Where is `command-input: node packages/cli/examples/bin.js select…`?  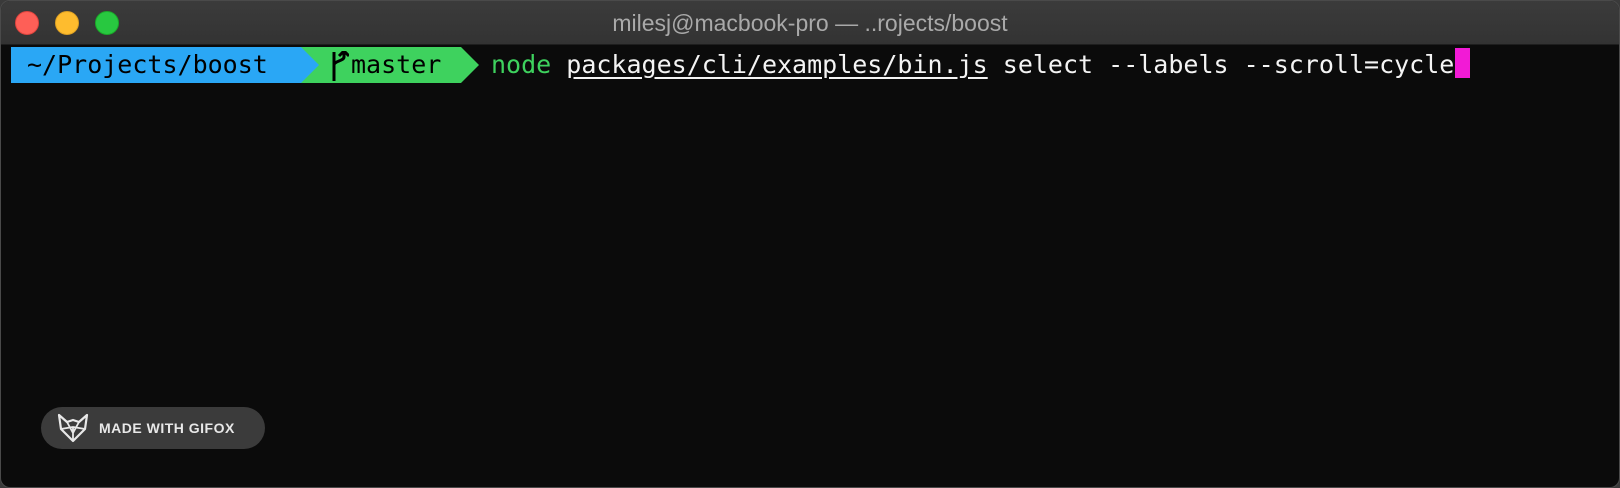 command-input: node packages/cli/examples/bin.js select… is located at coordinates (981, 65).